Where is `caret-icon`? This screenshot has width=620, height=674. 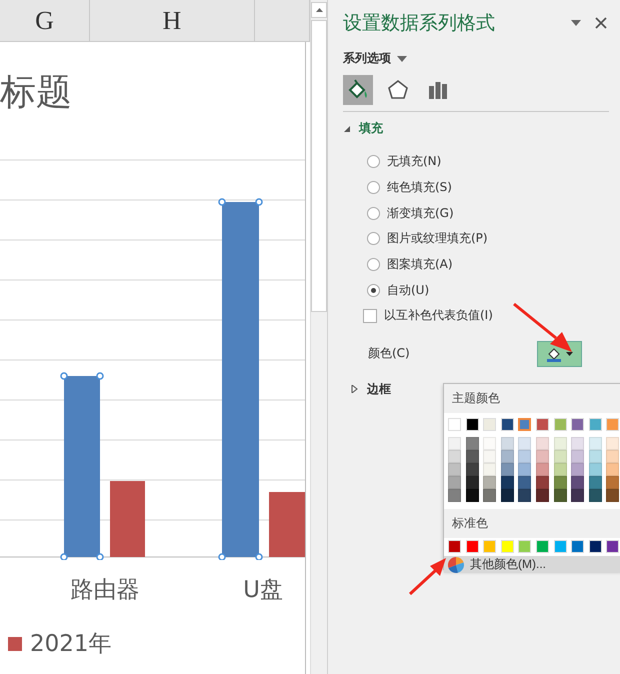 caret-icon is located at coordinates (402, 59).